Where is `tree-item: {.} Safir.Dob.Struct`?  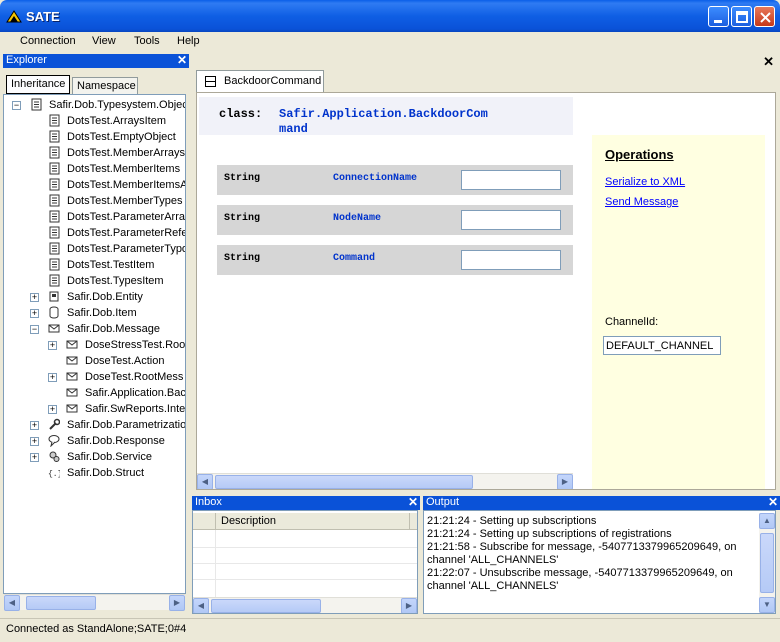 tree-item: {.} Safir.Dob.Struct is located at coordinates (94, 473).